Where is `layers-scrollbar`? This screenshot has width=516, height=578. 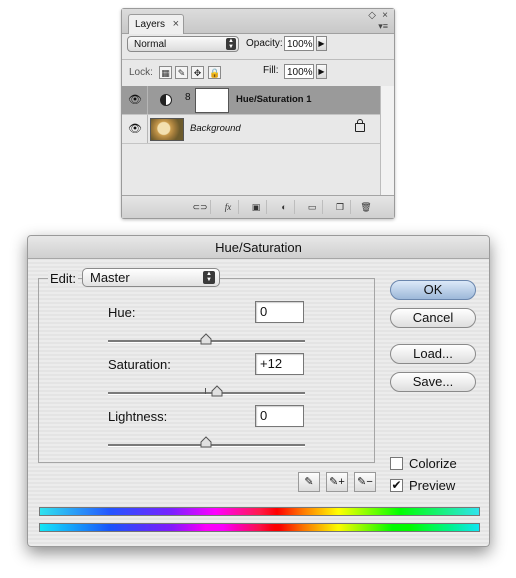 layers-scrollbar is located at coordinates (387, 140).